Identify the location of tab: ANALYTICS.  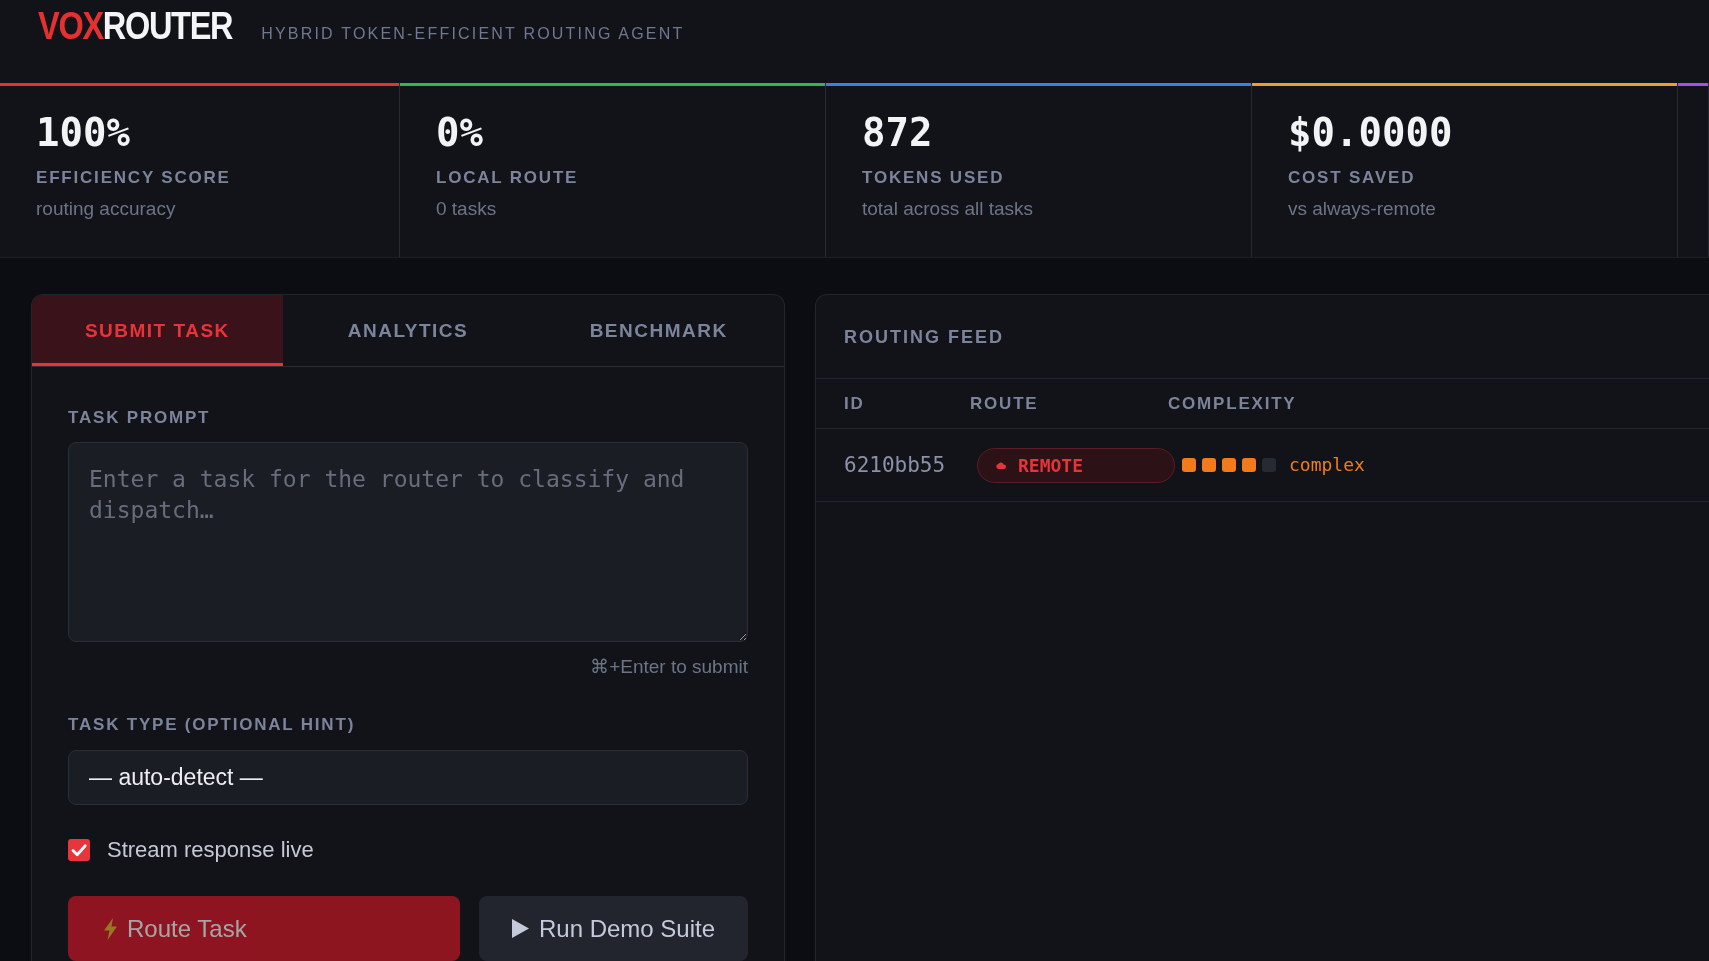
(408, 330).